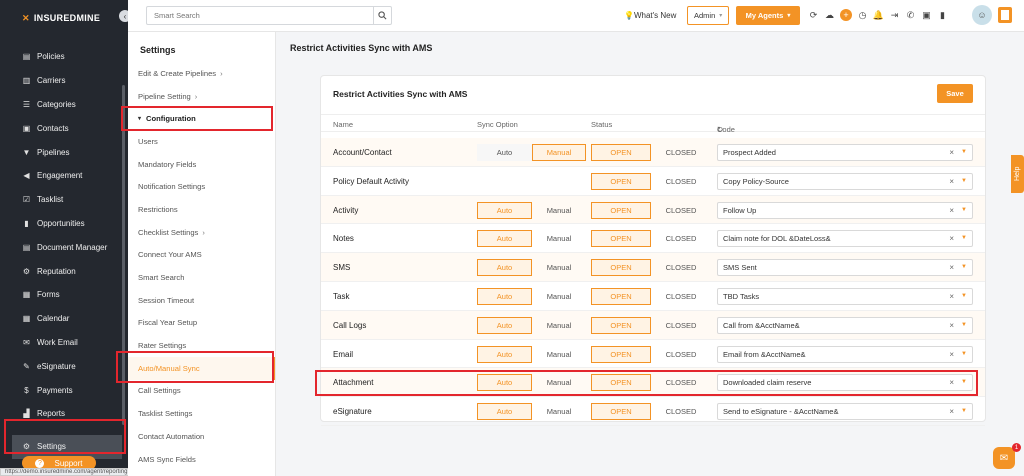  What do you see at coordinates (768, 15) in the screenshot?
I see `my-agents-button: My Agents ▾` at bounding box center [768, 15].